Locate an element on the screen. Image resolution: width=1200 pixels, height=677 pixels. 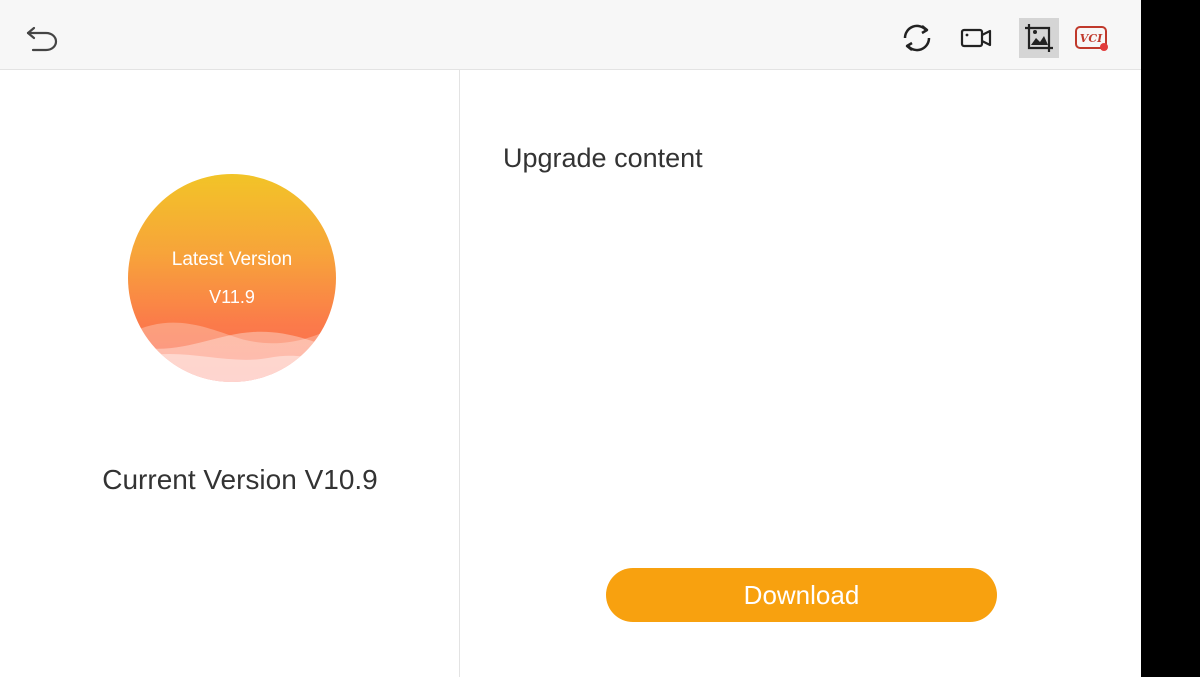
back-arrow-icon is located at coordinates (44, 42).